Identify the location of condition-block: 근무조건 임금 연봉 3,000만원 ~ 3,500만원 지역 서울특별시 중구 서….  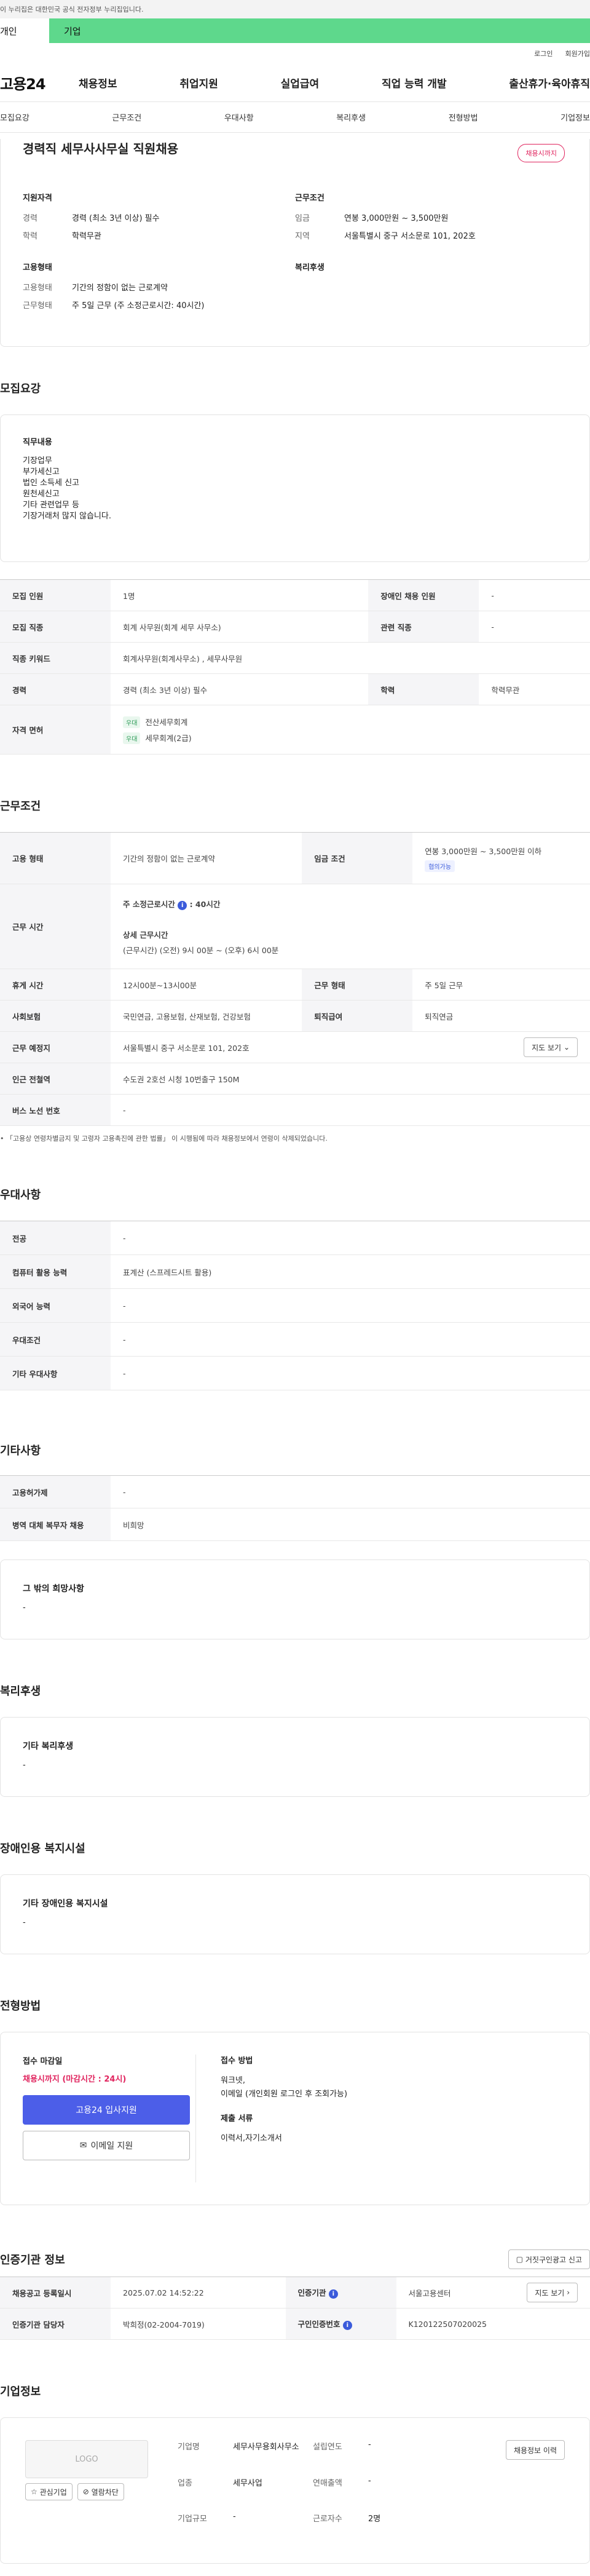
(431, 219).